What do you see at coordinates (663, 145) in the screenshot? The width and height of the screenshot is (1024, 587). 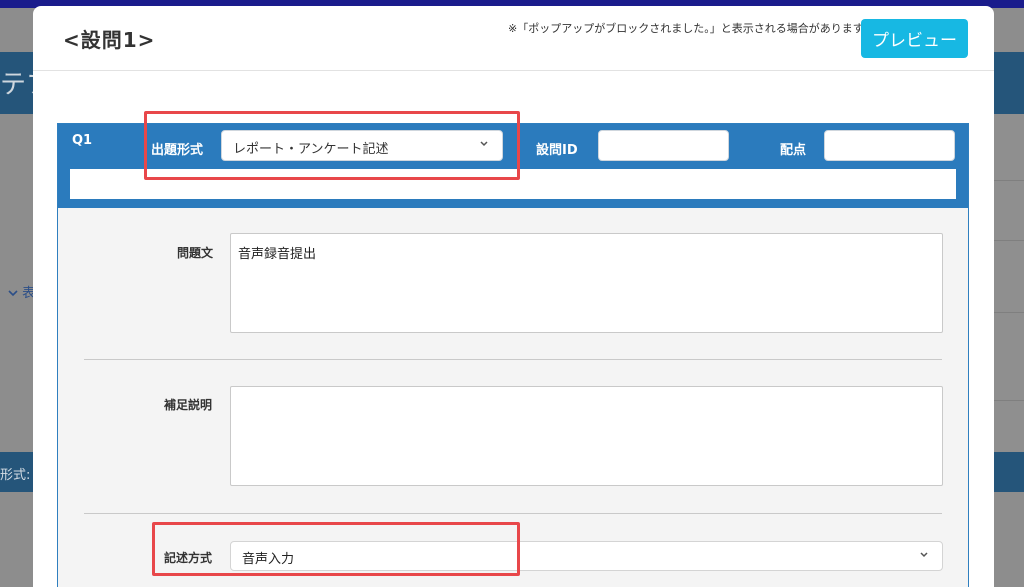 I see `question-id-input` at bounding box center [663, 145].